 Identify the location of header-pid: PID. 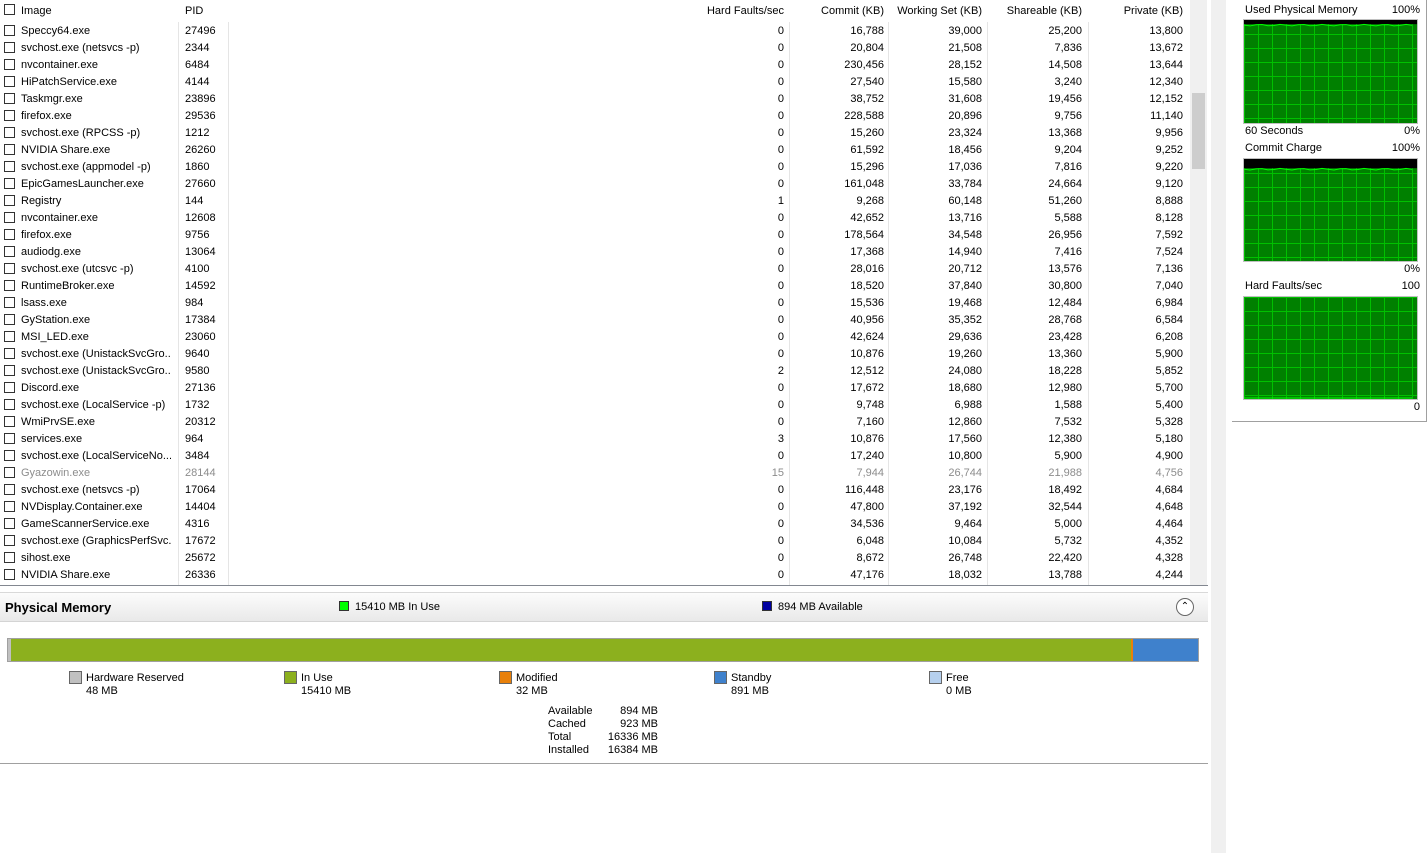
(194, 11).